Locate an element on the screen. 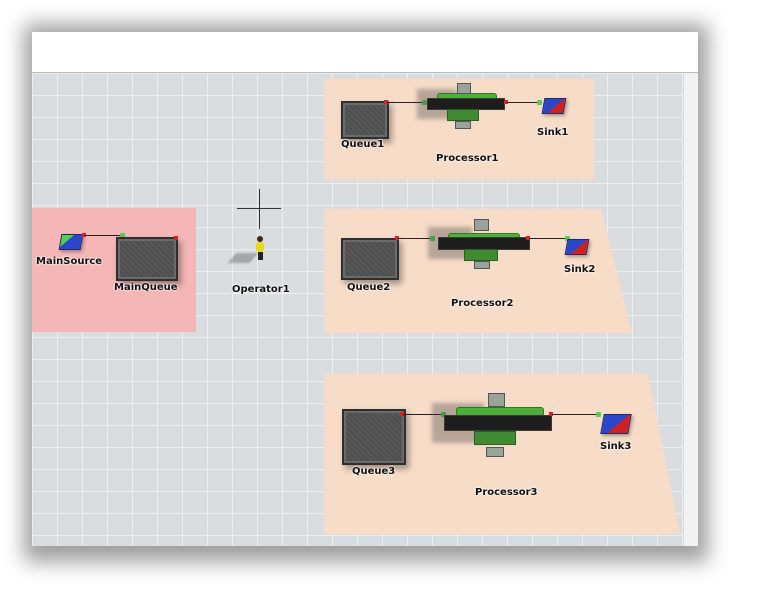  crosshair-icon is located at coordinates (259, 209).